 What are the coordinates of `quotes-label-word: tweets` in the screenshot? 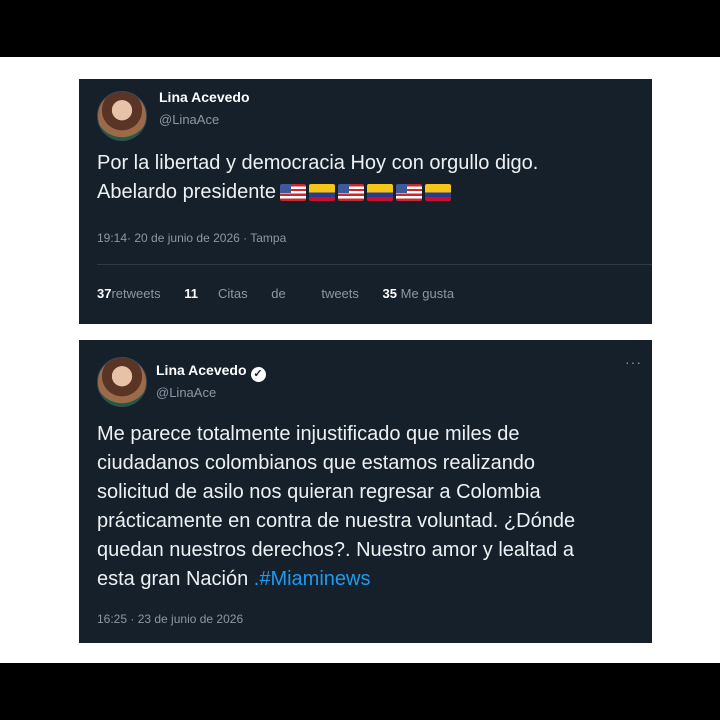 It's located at (340, 293).